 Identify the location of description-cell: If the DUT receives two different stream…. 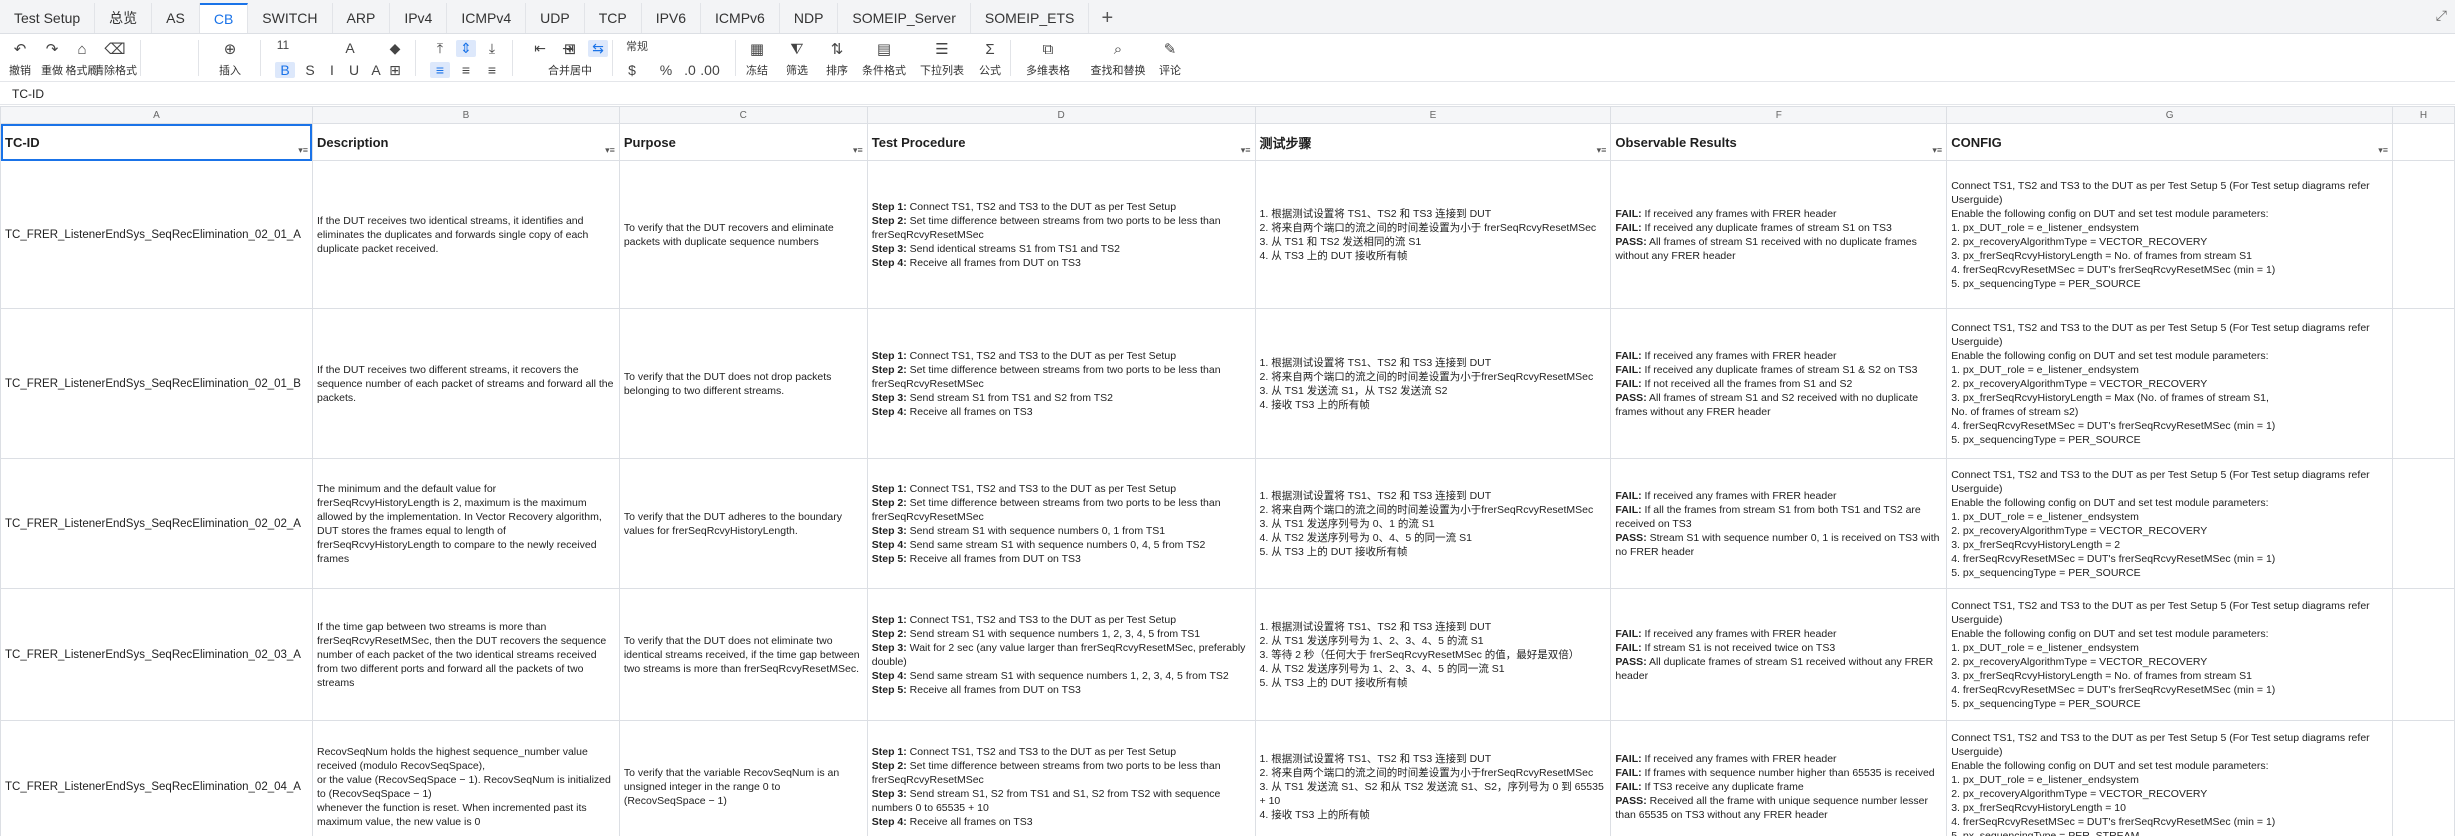
(465, 383).